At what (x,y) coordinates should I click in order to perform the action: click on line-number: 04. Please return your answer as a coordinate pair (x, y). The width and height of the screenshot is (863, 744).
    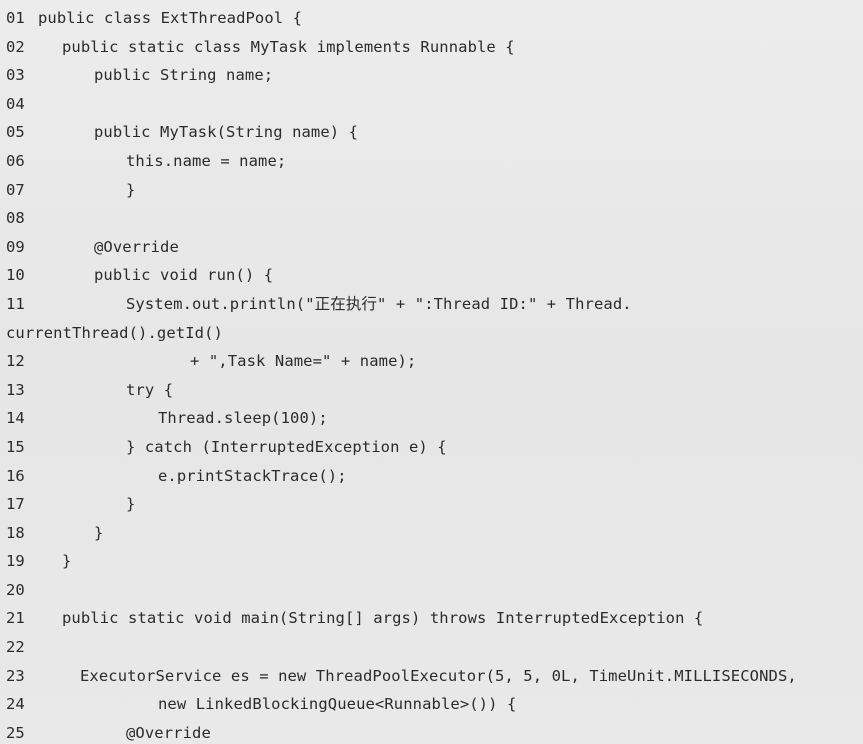
    Looking at the image, I should click on (15, 103).